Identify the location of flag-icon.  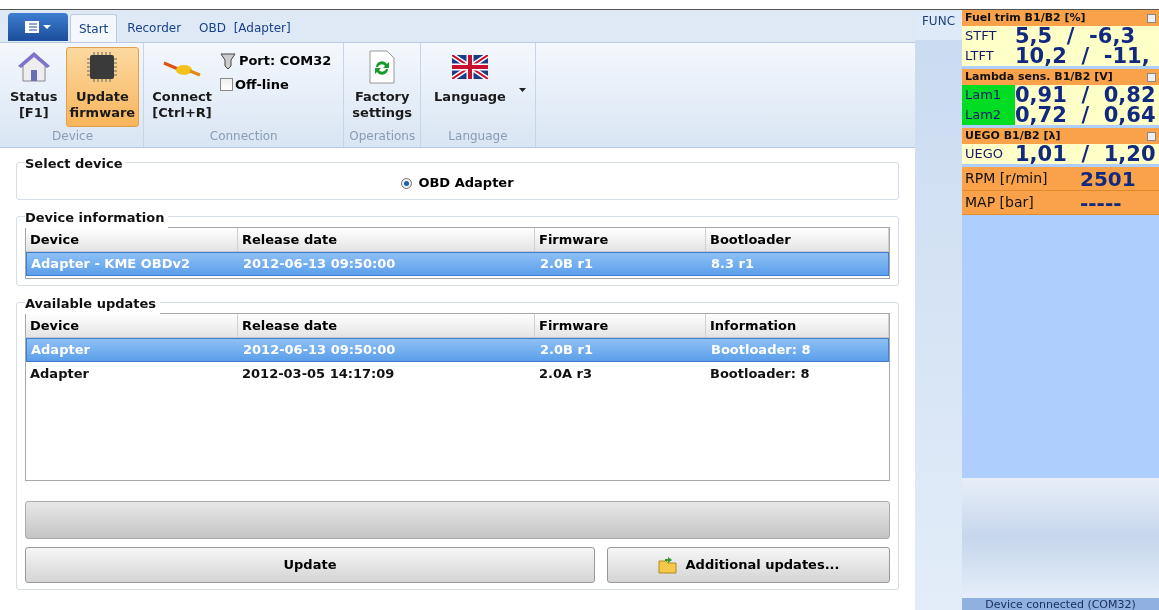
(469, 67).